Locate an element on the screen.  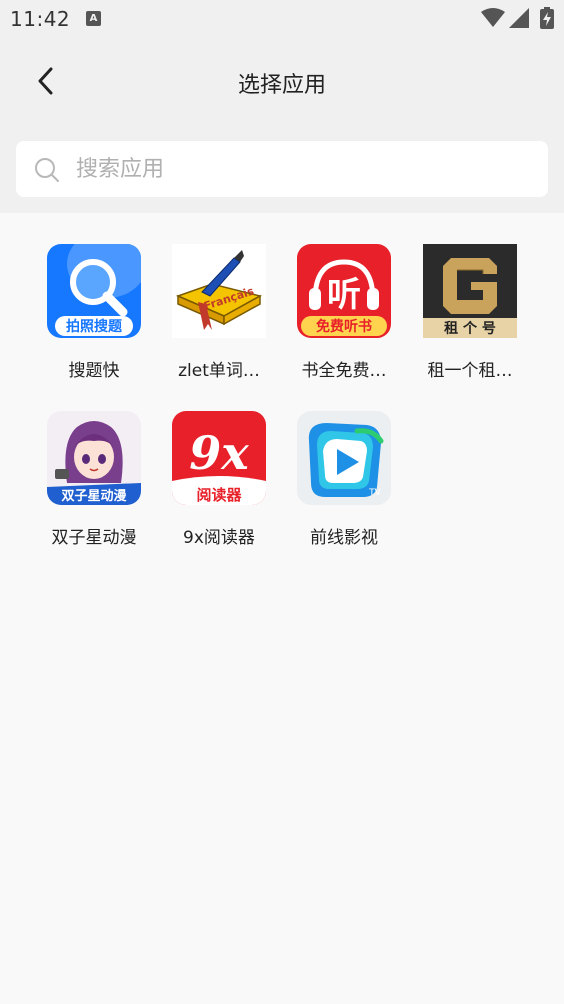
signal-icon is located at coordinates (519, 18).